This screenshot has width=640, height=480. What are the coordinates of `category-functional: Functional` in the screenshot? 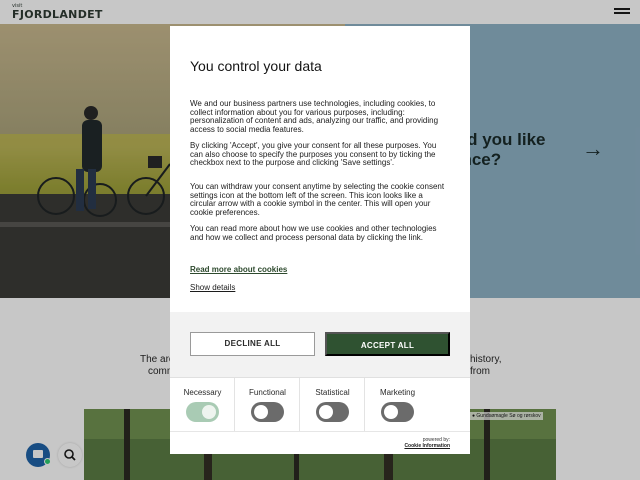 It's located at (267, 405).